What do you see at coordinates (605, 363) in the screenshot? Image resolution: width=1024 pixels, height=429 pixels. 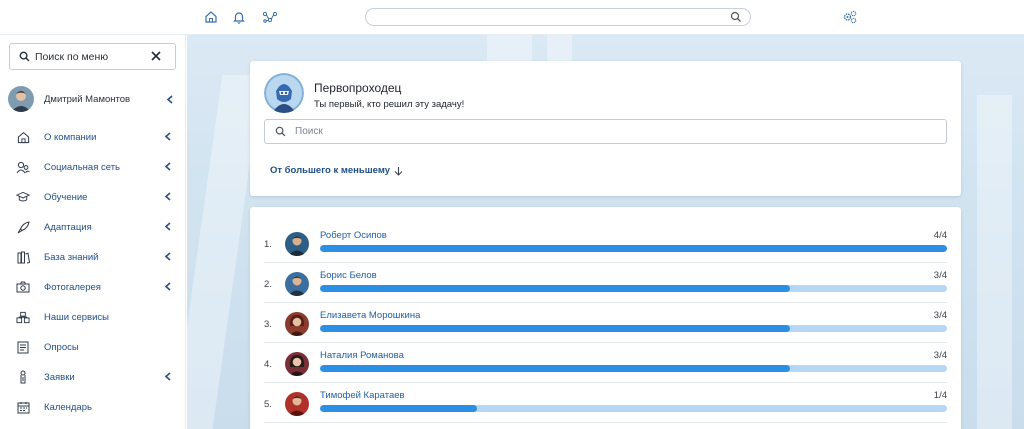 I see `table-row: 4. Наталия Романова 3/4` at bounding box center [605, 363].